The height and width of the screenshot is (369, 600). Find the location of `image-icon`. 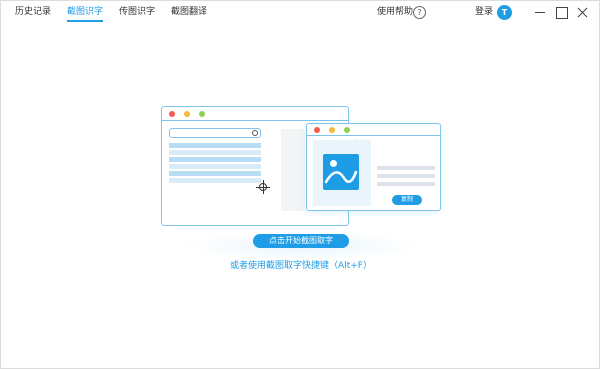

image-icon is located at coordinates (341, 172).